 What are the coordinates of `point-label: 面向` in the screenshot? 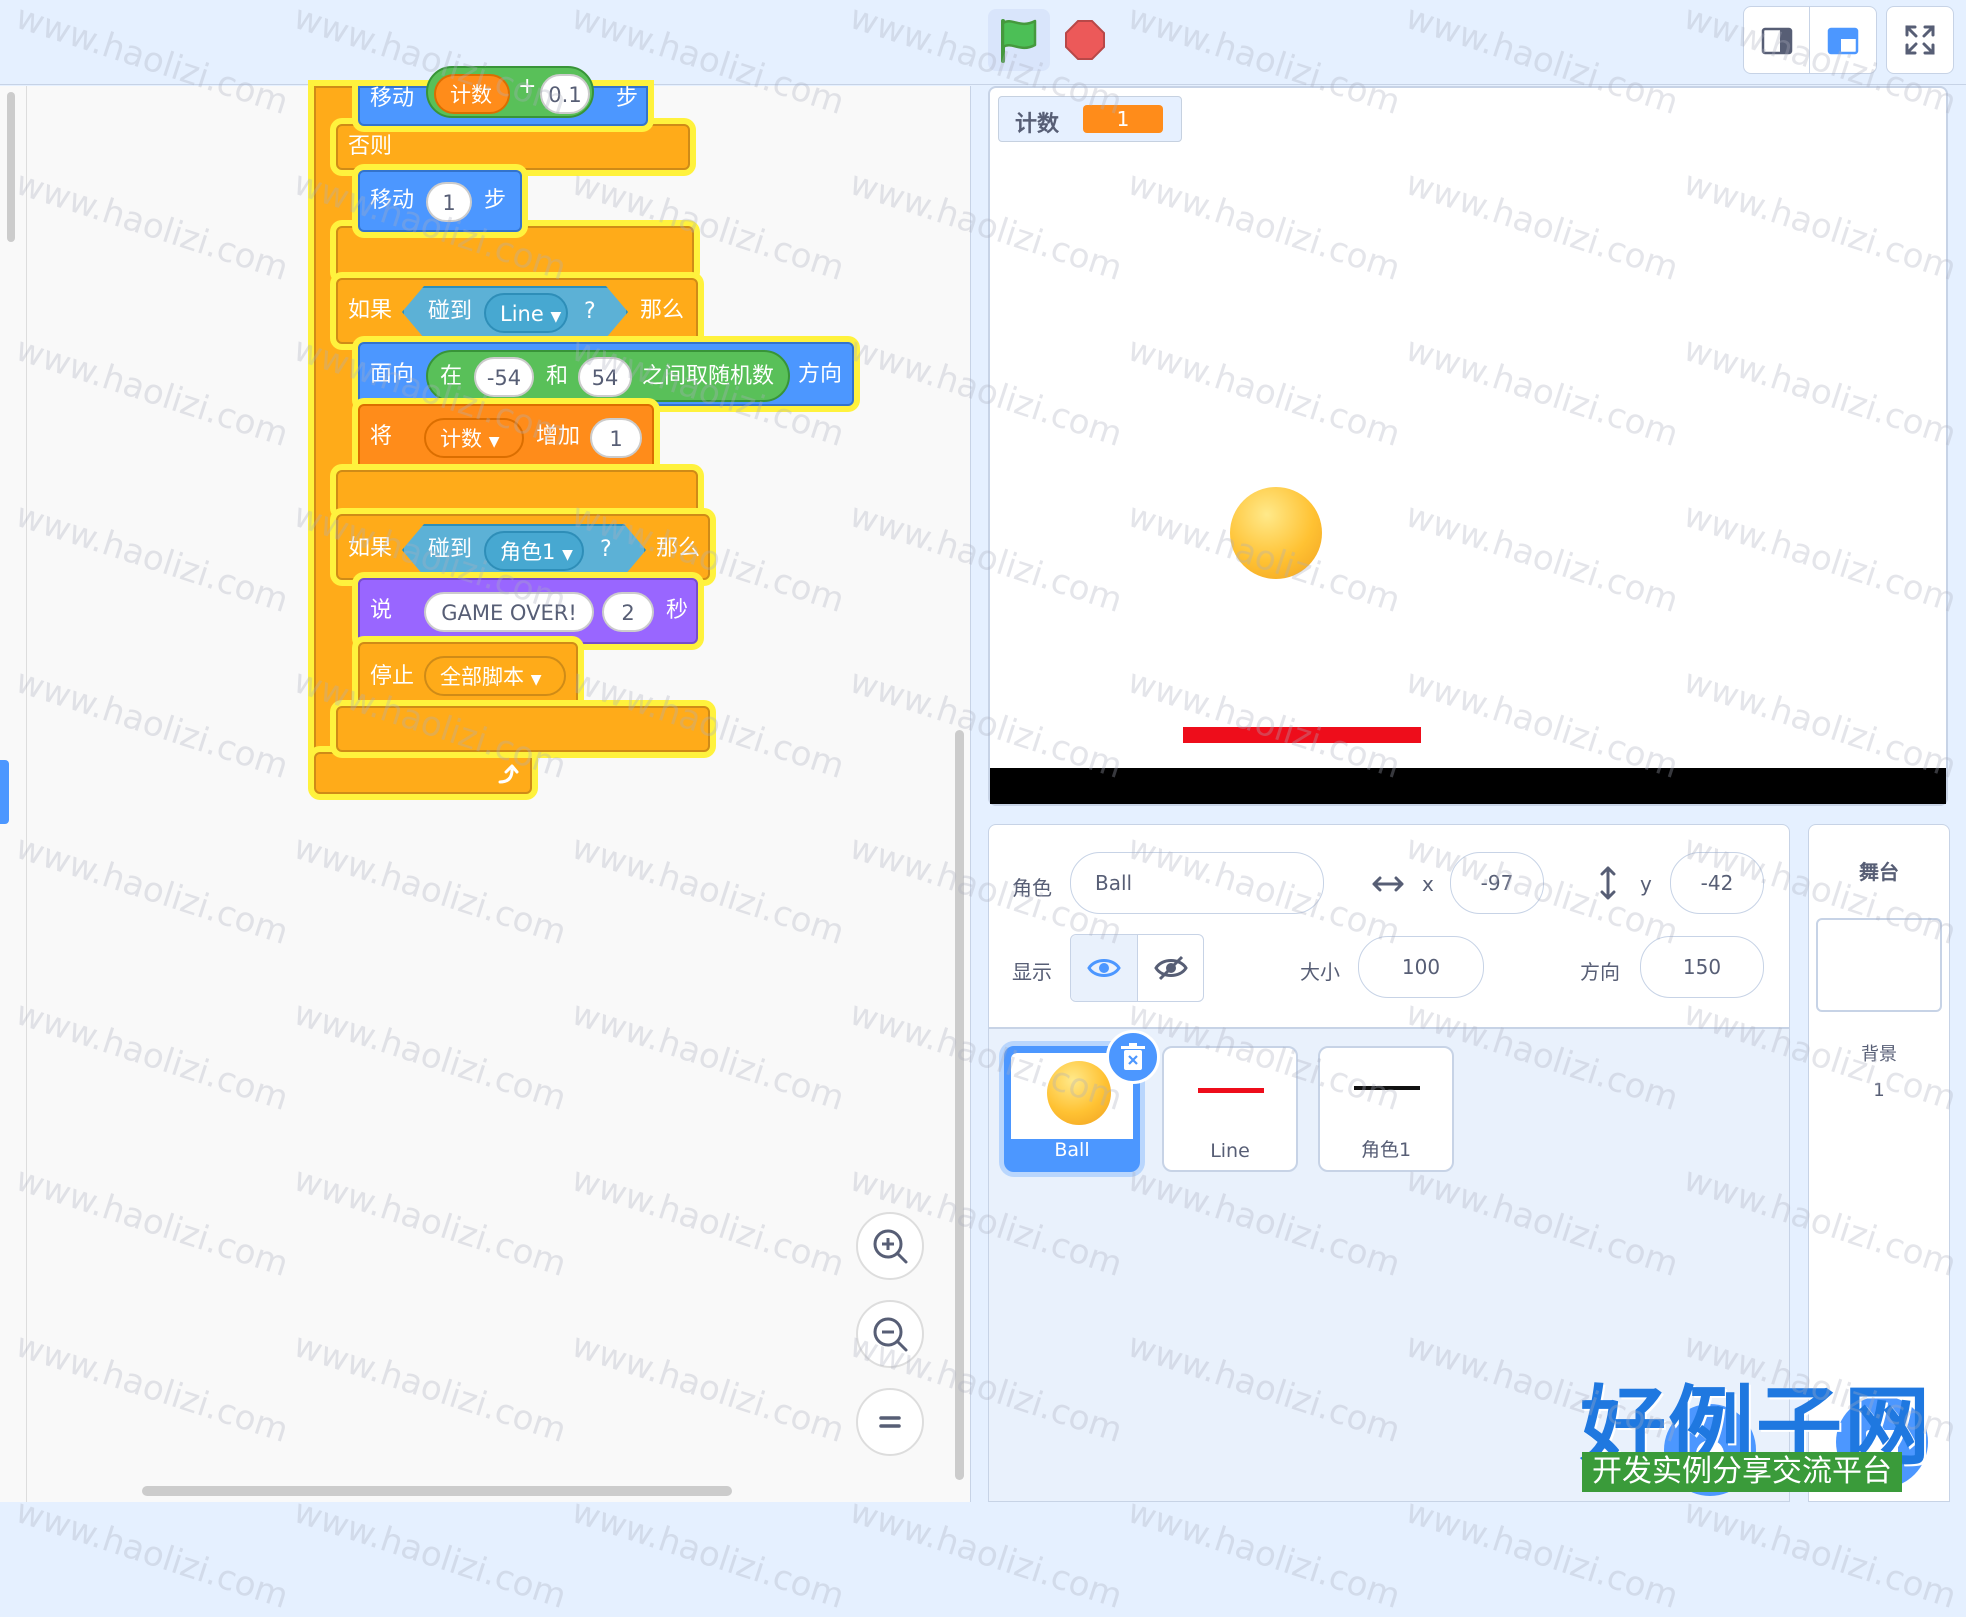 It's located at (392, 374).